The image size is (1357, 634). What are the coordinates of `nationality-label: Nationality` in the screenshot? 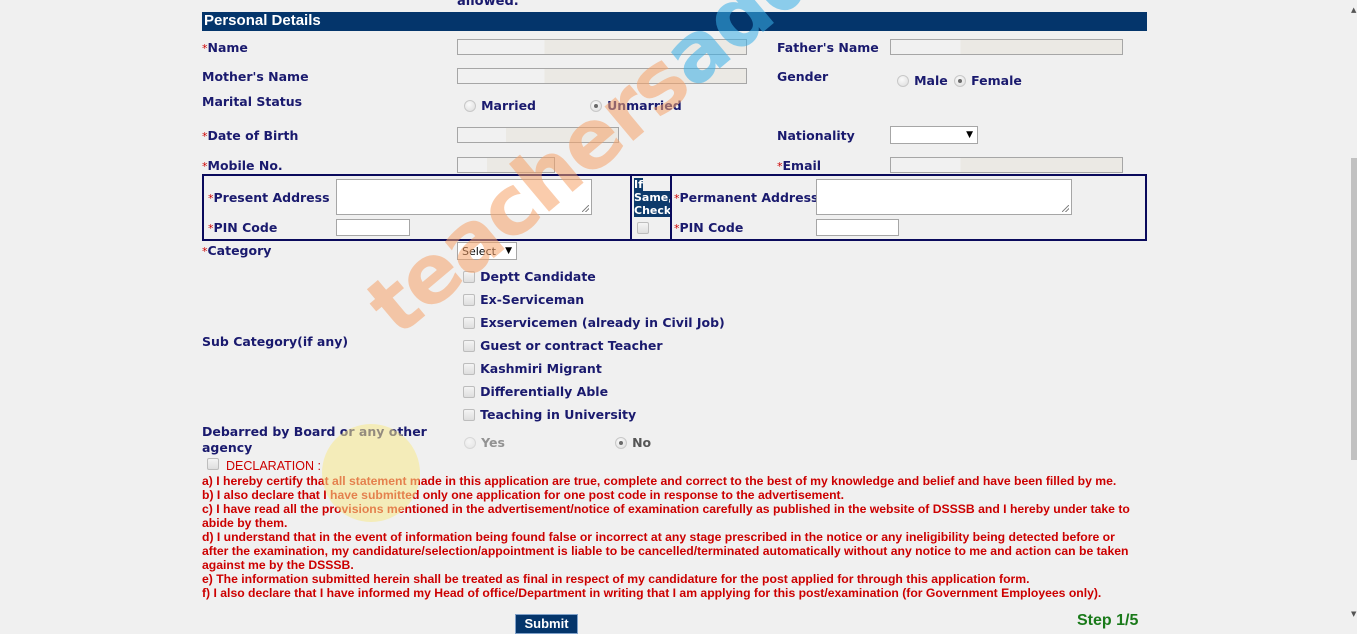 It's located at (816, 135).